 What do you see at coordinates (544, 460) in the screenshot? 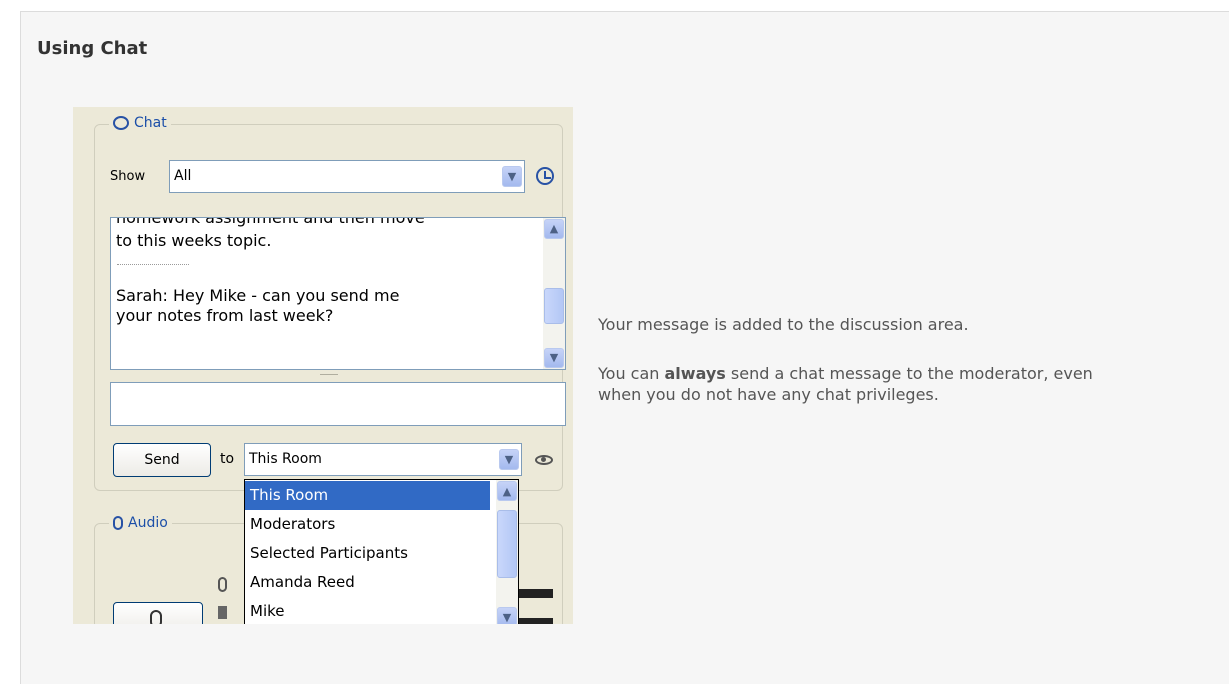
I see `eye-icon` at bounding box center [544, 460].